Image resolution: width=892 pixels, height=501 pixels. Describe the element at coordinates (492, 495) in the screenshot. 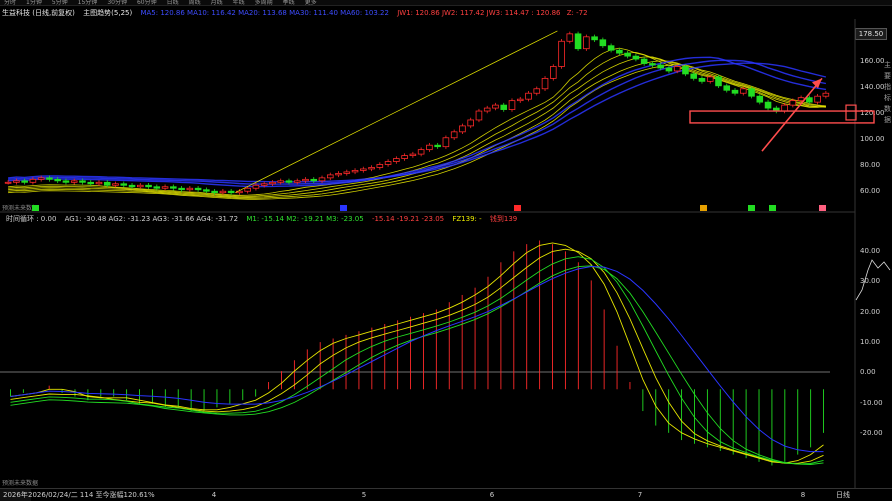

I see `x-label: 6` at that location.